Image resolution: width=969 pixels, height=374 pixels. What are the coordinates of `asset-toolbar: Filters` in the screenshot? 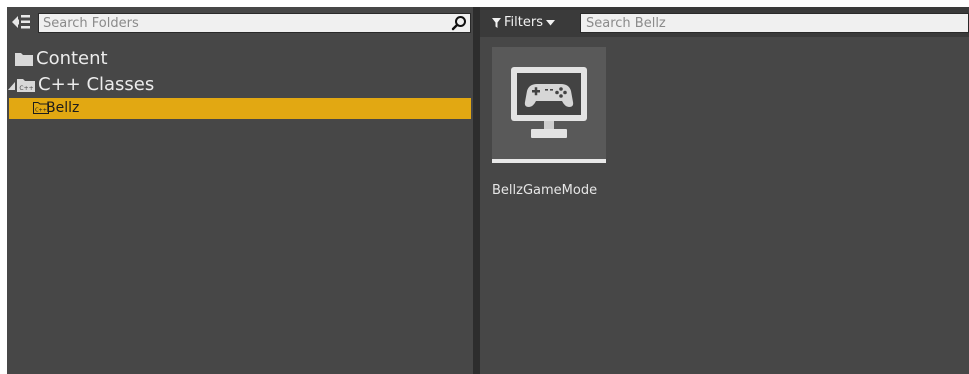 It's located at (724, 22).